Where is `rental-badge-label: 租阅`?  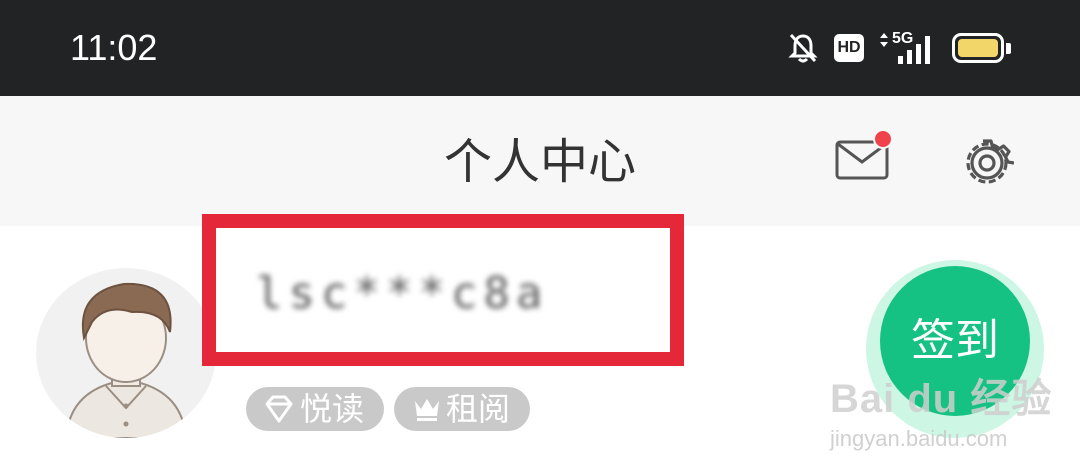 rental-badge-label: 租阅 is located at coordinates (478, 409).